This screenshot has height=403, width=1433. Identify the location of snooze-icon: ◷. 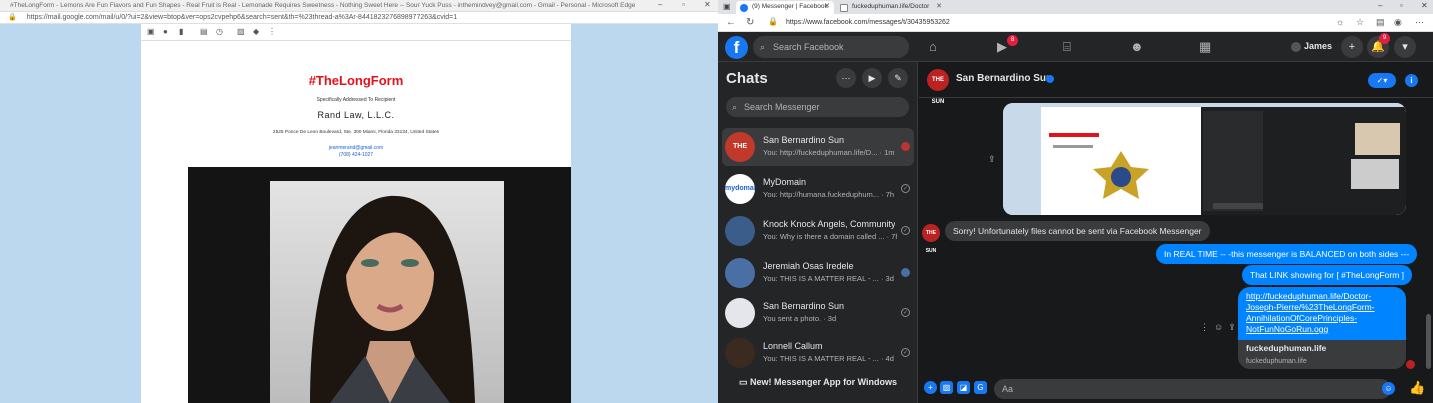
(219, 31).